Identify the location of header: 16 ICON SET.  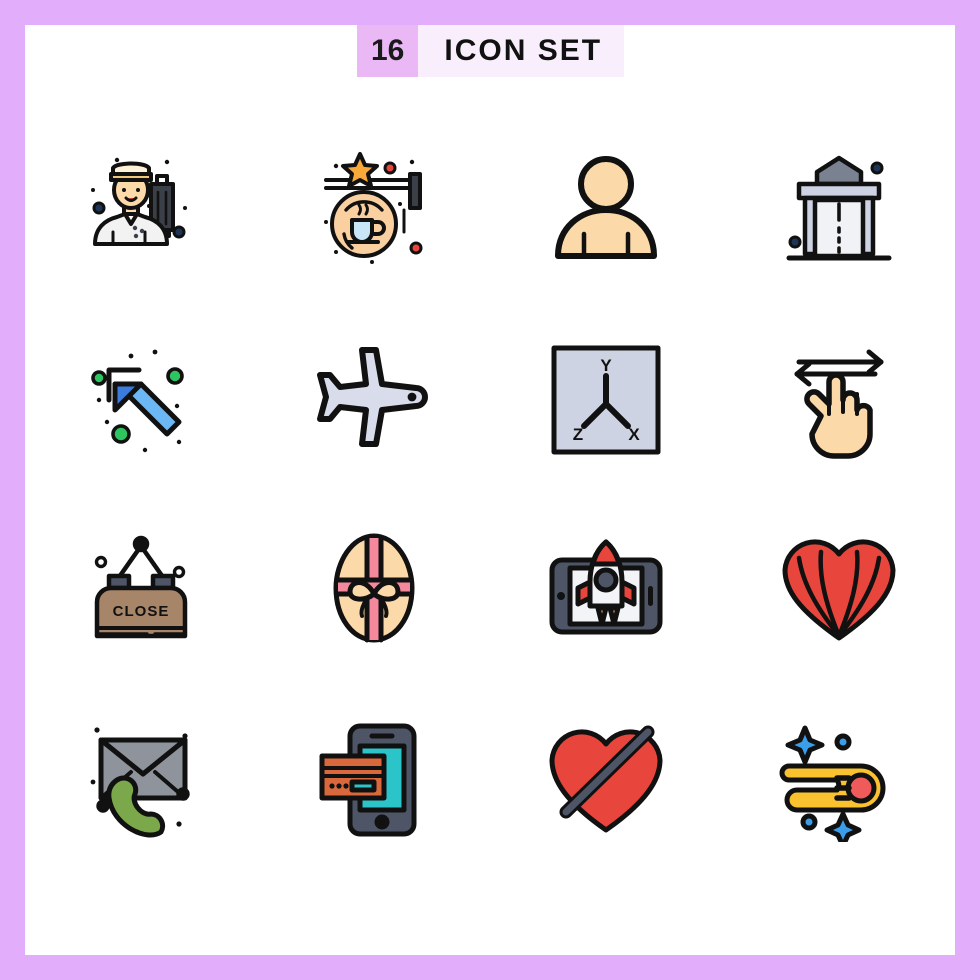
(491, 51).